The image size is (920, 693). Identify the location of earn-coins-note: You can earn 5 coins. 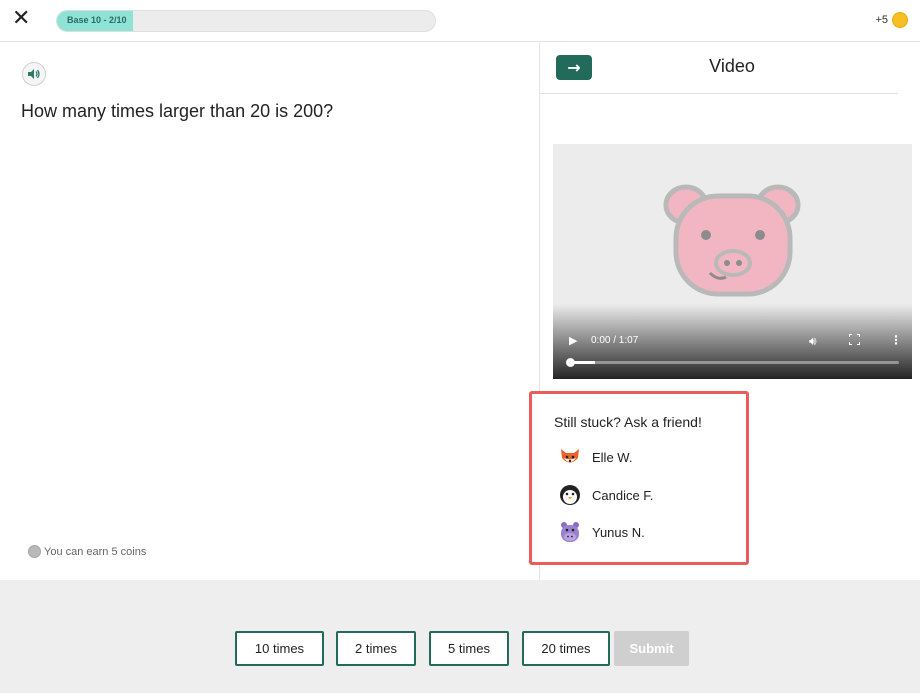
(87, 551).